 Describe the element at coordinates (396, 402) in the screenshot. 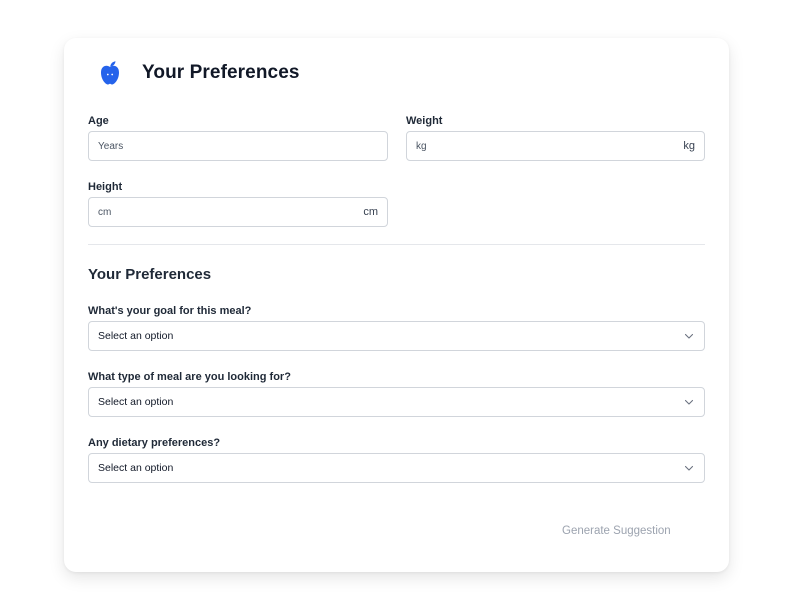

I see `meal-type-select: Select an option` at that location.